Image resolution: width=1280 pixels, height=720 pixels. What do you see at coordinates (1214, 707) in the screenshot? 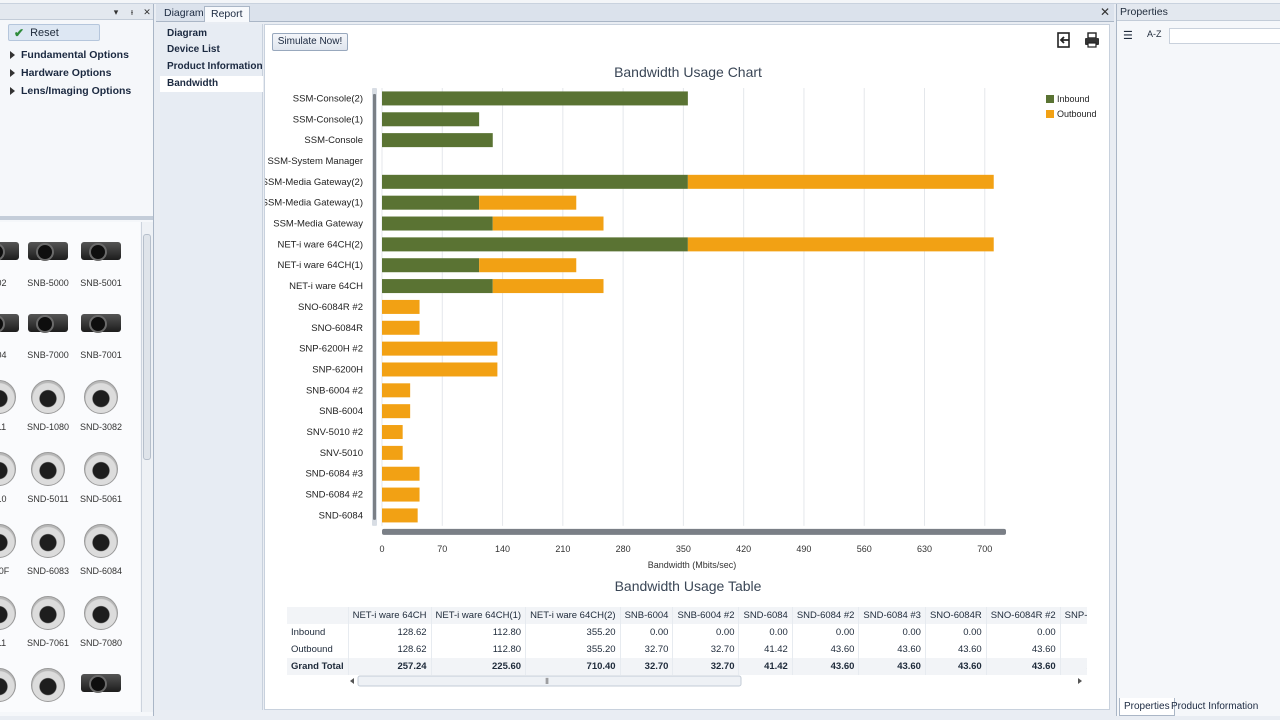
I see `tab-product-information: Product Information` at bounding box center [1214, 707].